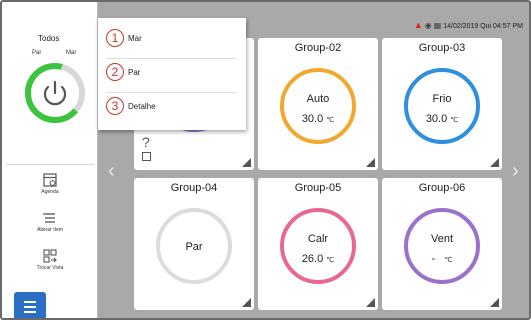 This screenshot has width=531, height=320. What do you see at coordinates (318, 99) in the screenshot?
I see `group-mode: Auto` at bounding box center [318, 99].